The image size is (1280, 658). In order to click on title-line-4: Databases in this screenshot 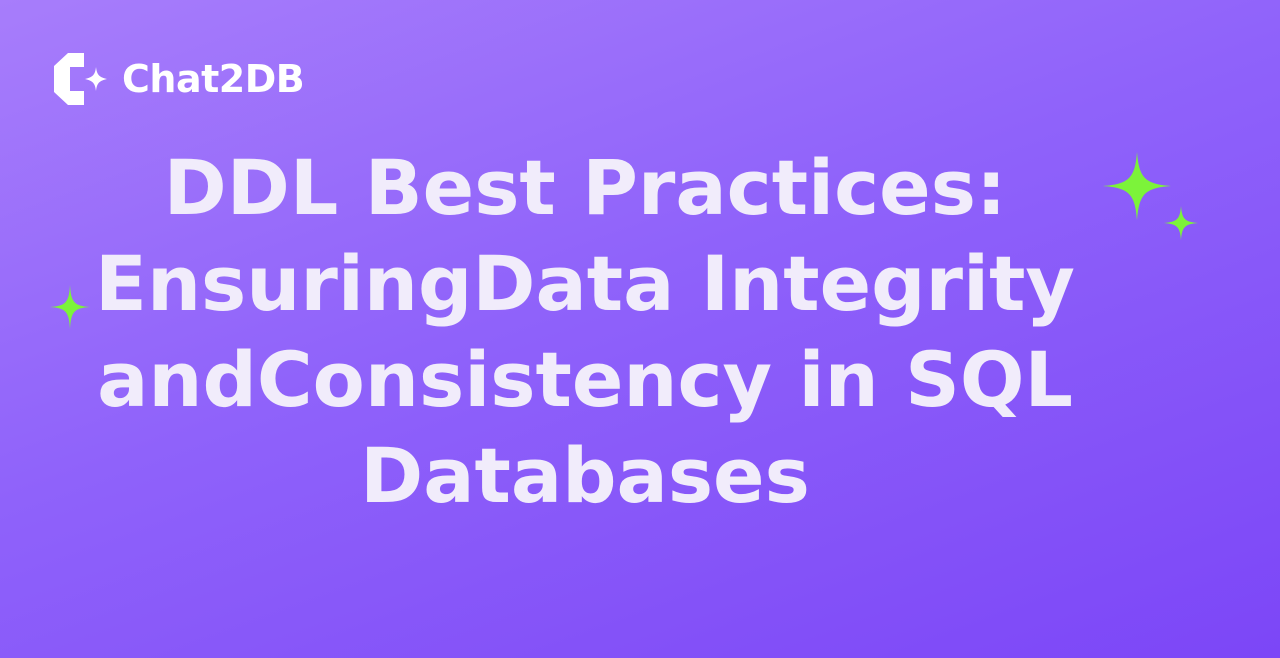, I will do `click(585, 475)`.